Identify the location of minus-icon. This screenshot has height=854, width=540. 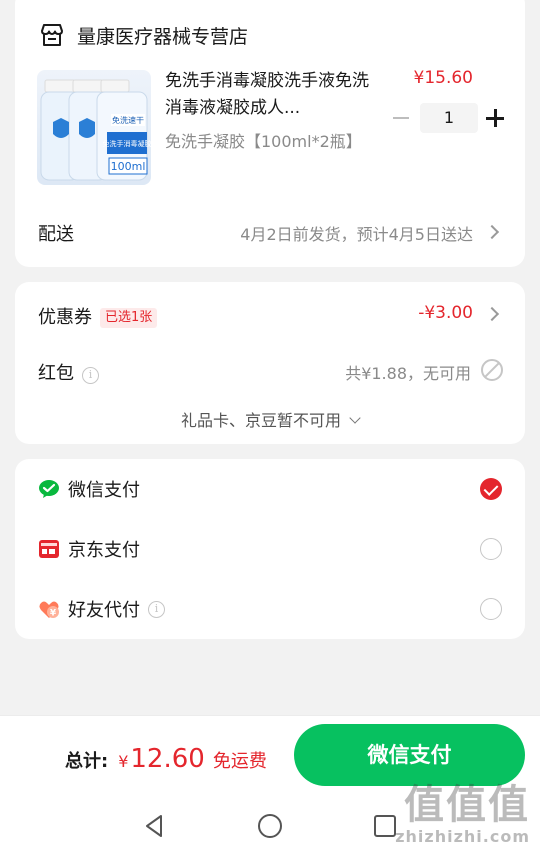
(401, 118).